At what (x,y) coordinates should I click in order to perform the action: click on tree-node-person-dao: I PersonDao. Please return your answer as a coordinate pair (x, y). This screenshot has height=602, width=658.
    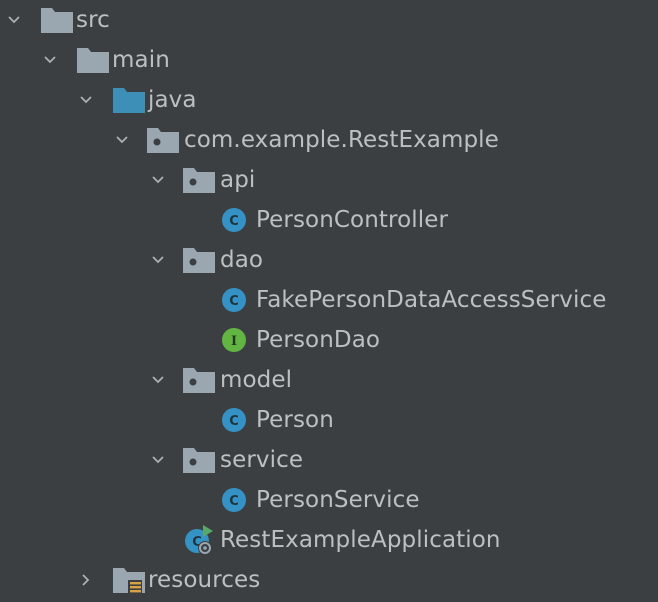
    Looking at the image, I should click on (329, 340).